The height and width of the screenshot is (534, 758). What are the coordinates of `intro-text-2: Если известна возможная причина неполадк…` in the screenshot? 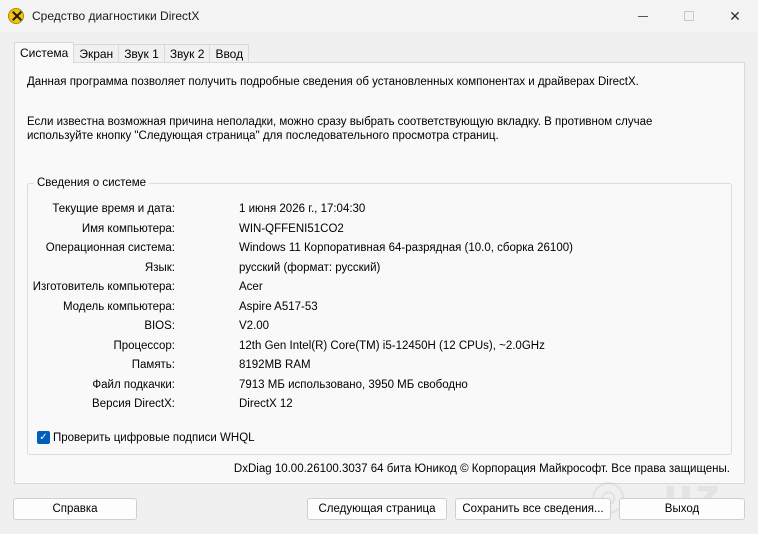 It's located at (340, 129).